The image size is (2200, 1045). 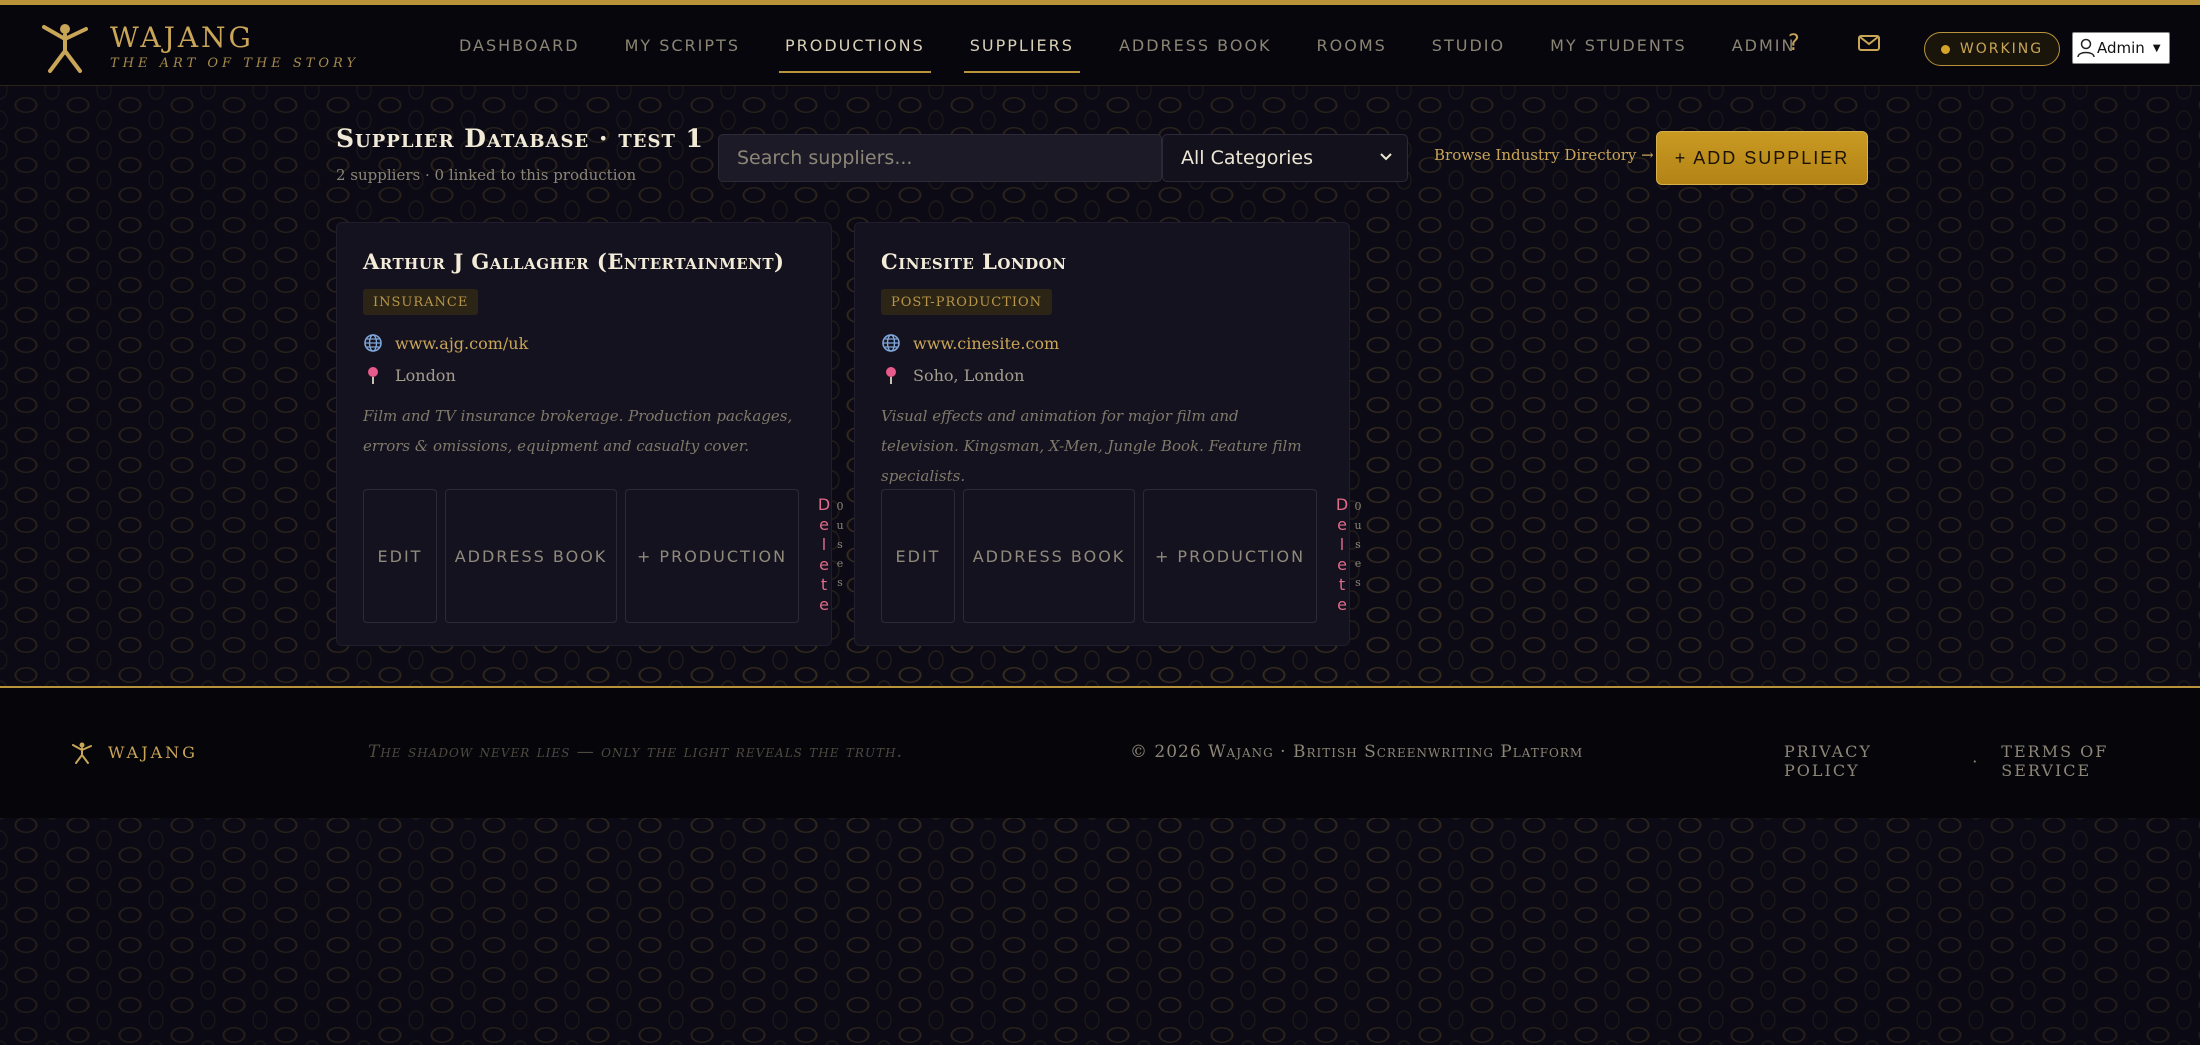 I want to click on location-text: Soho, London, so click(x=969, y=375).